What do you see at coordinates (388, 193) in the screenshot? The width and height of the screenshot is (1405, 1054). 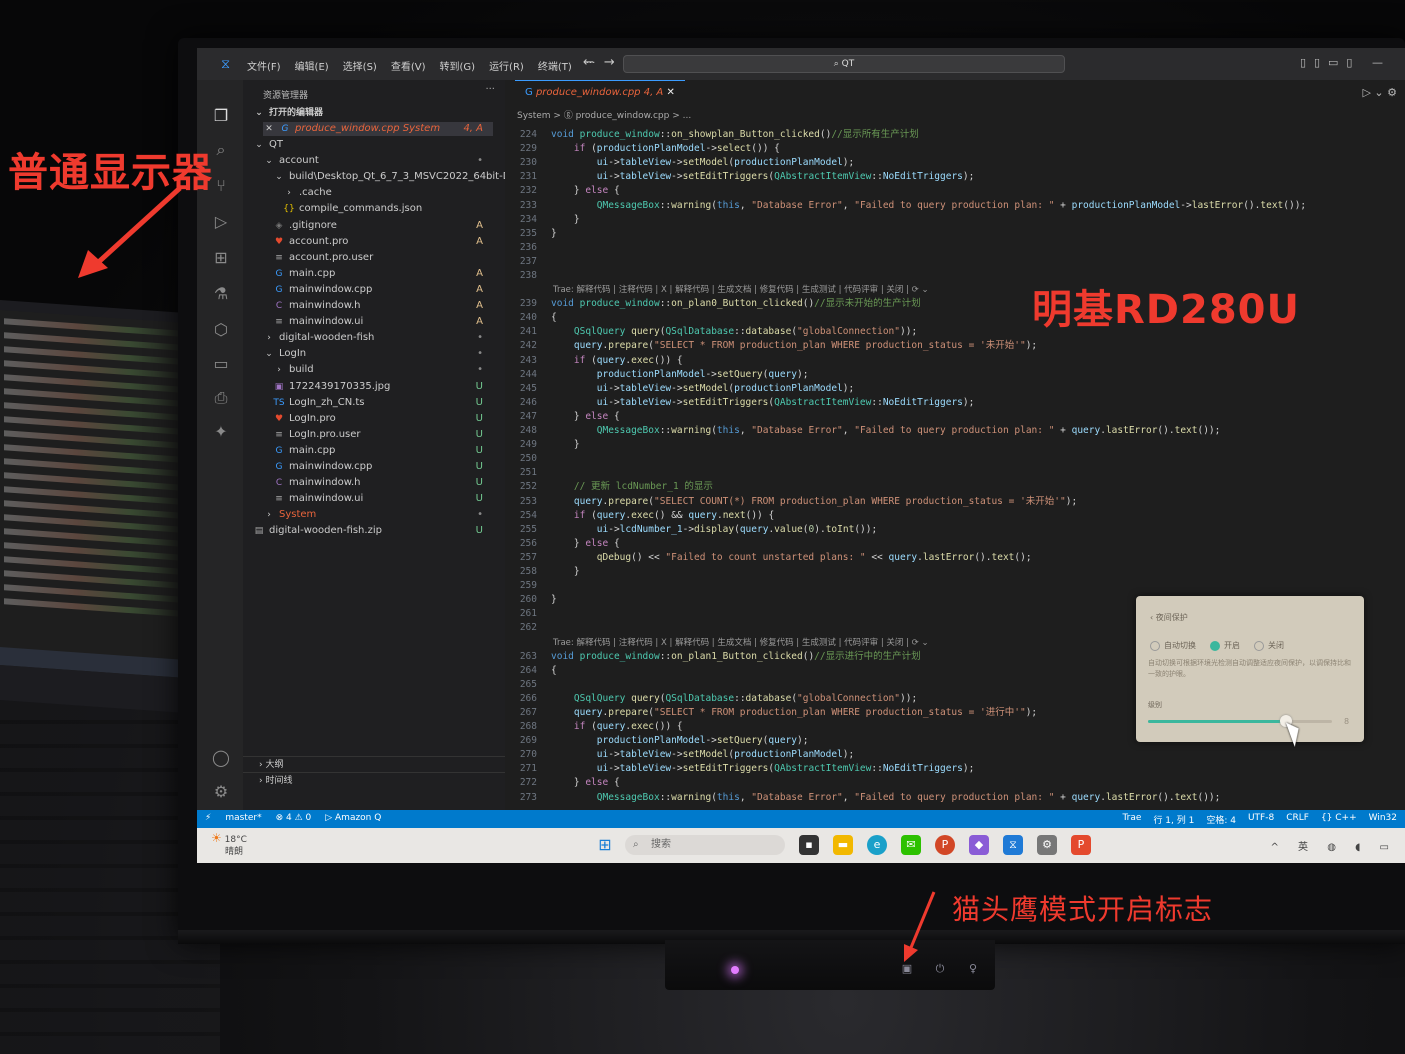 I see `file-tree-item: › .cache` at bounding box center [388, 193].